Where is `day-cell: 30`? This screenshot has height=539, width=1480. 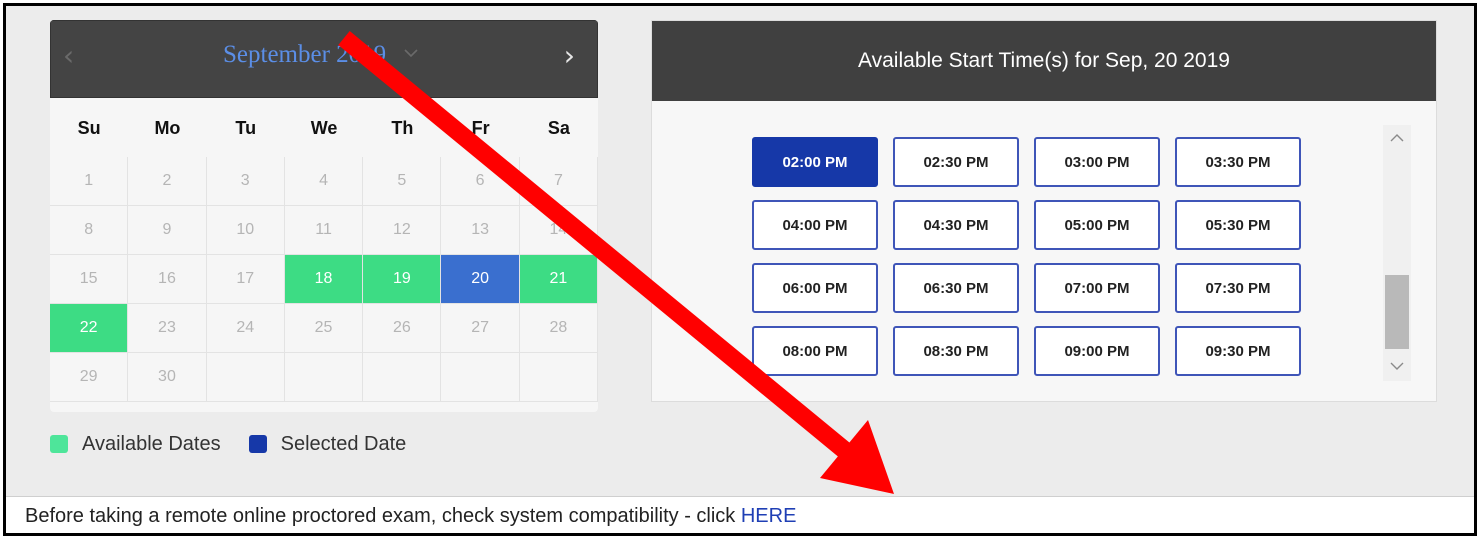
day-cell: 30 is located at coordinates (167, 377).